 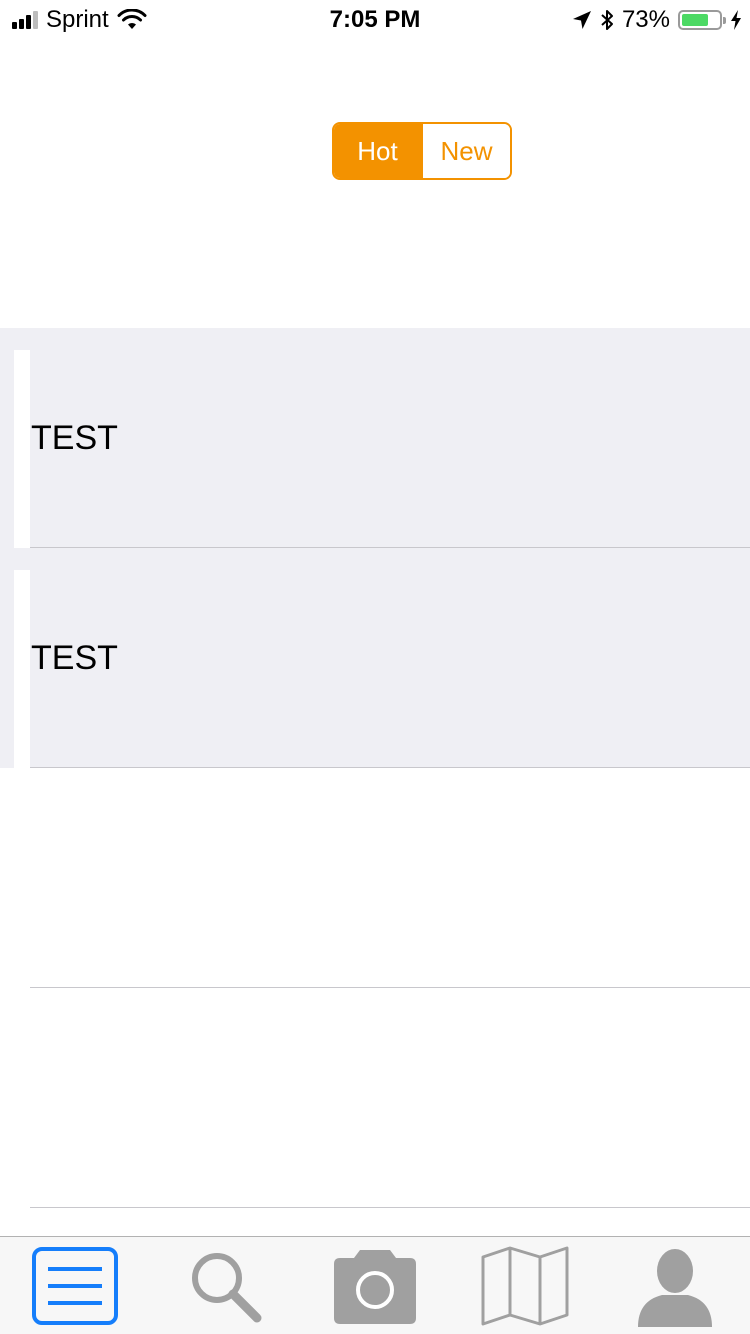 I want to click on battery-icon, so click(x=702, y=20).